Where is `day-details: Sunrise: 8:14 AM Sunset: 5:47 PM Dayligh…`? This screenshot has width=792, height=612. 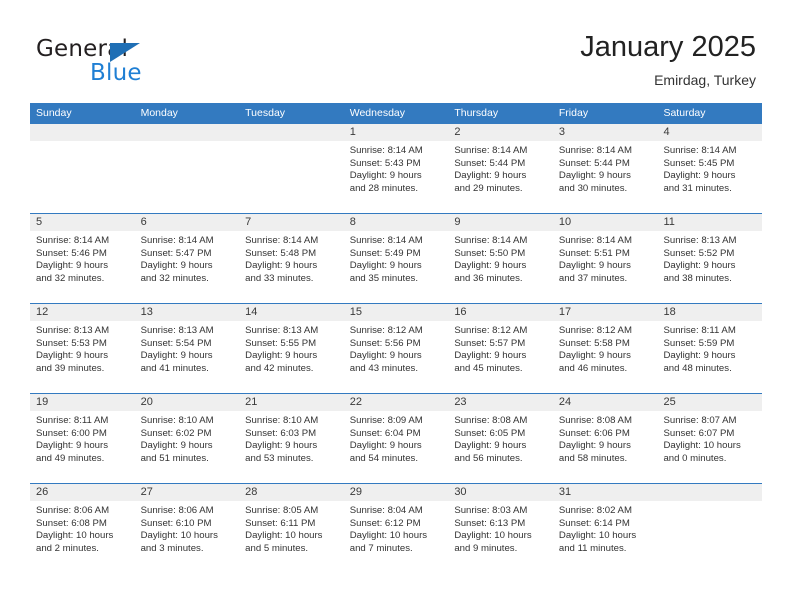
day-details: Sunrise: 8:14 AM Sunset: 5:47 PM Dayligh… is located at coordinates (187, 258).